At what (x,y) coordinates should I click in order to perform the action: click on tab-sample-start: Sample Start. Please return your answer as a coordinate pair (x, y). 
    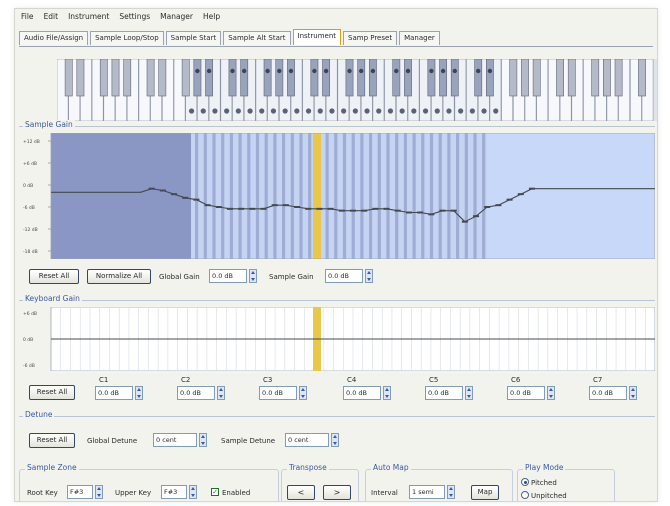
    Looking at the image, I should click on (193, 38).